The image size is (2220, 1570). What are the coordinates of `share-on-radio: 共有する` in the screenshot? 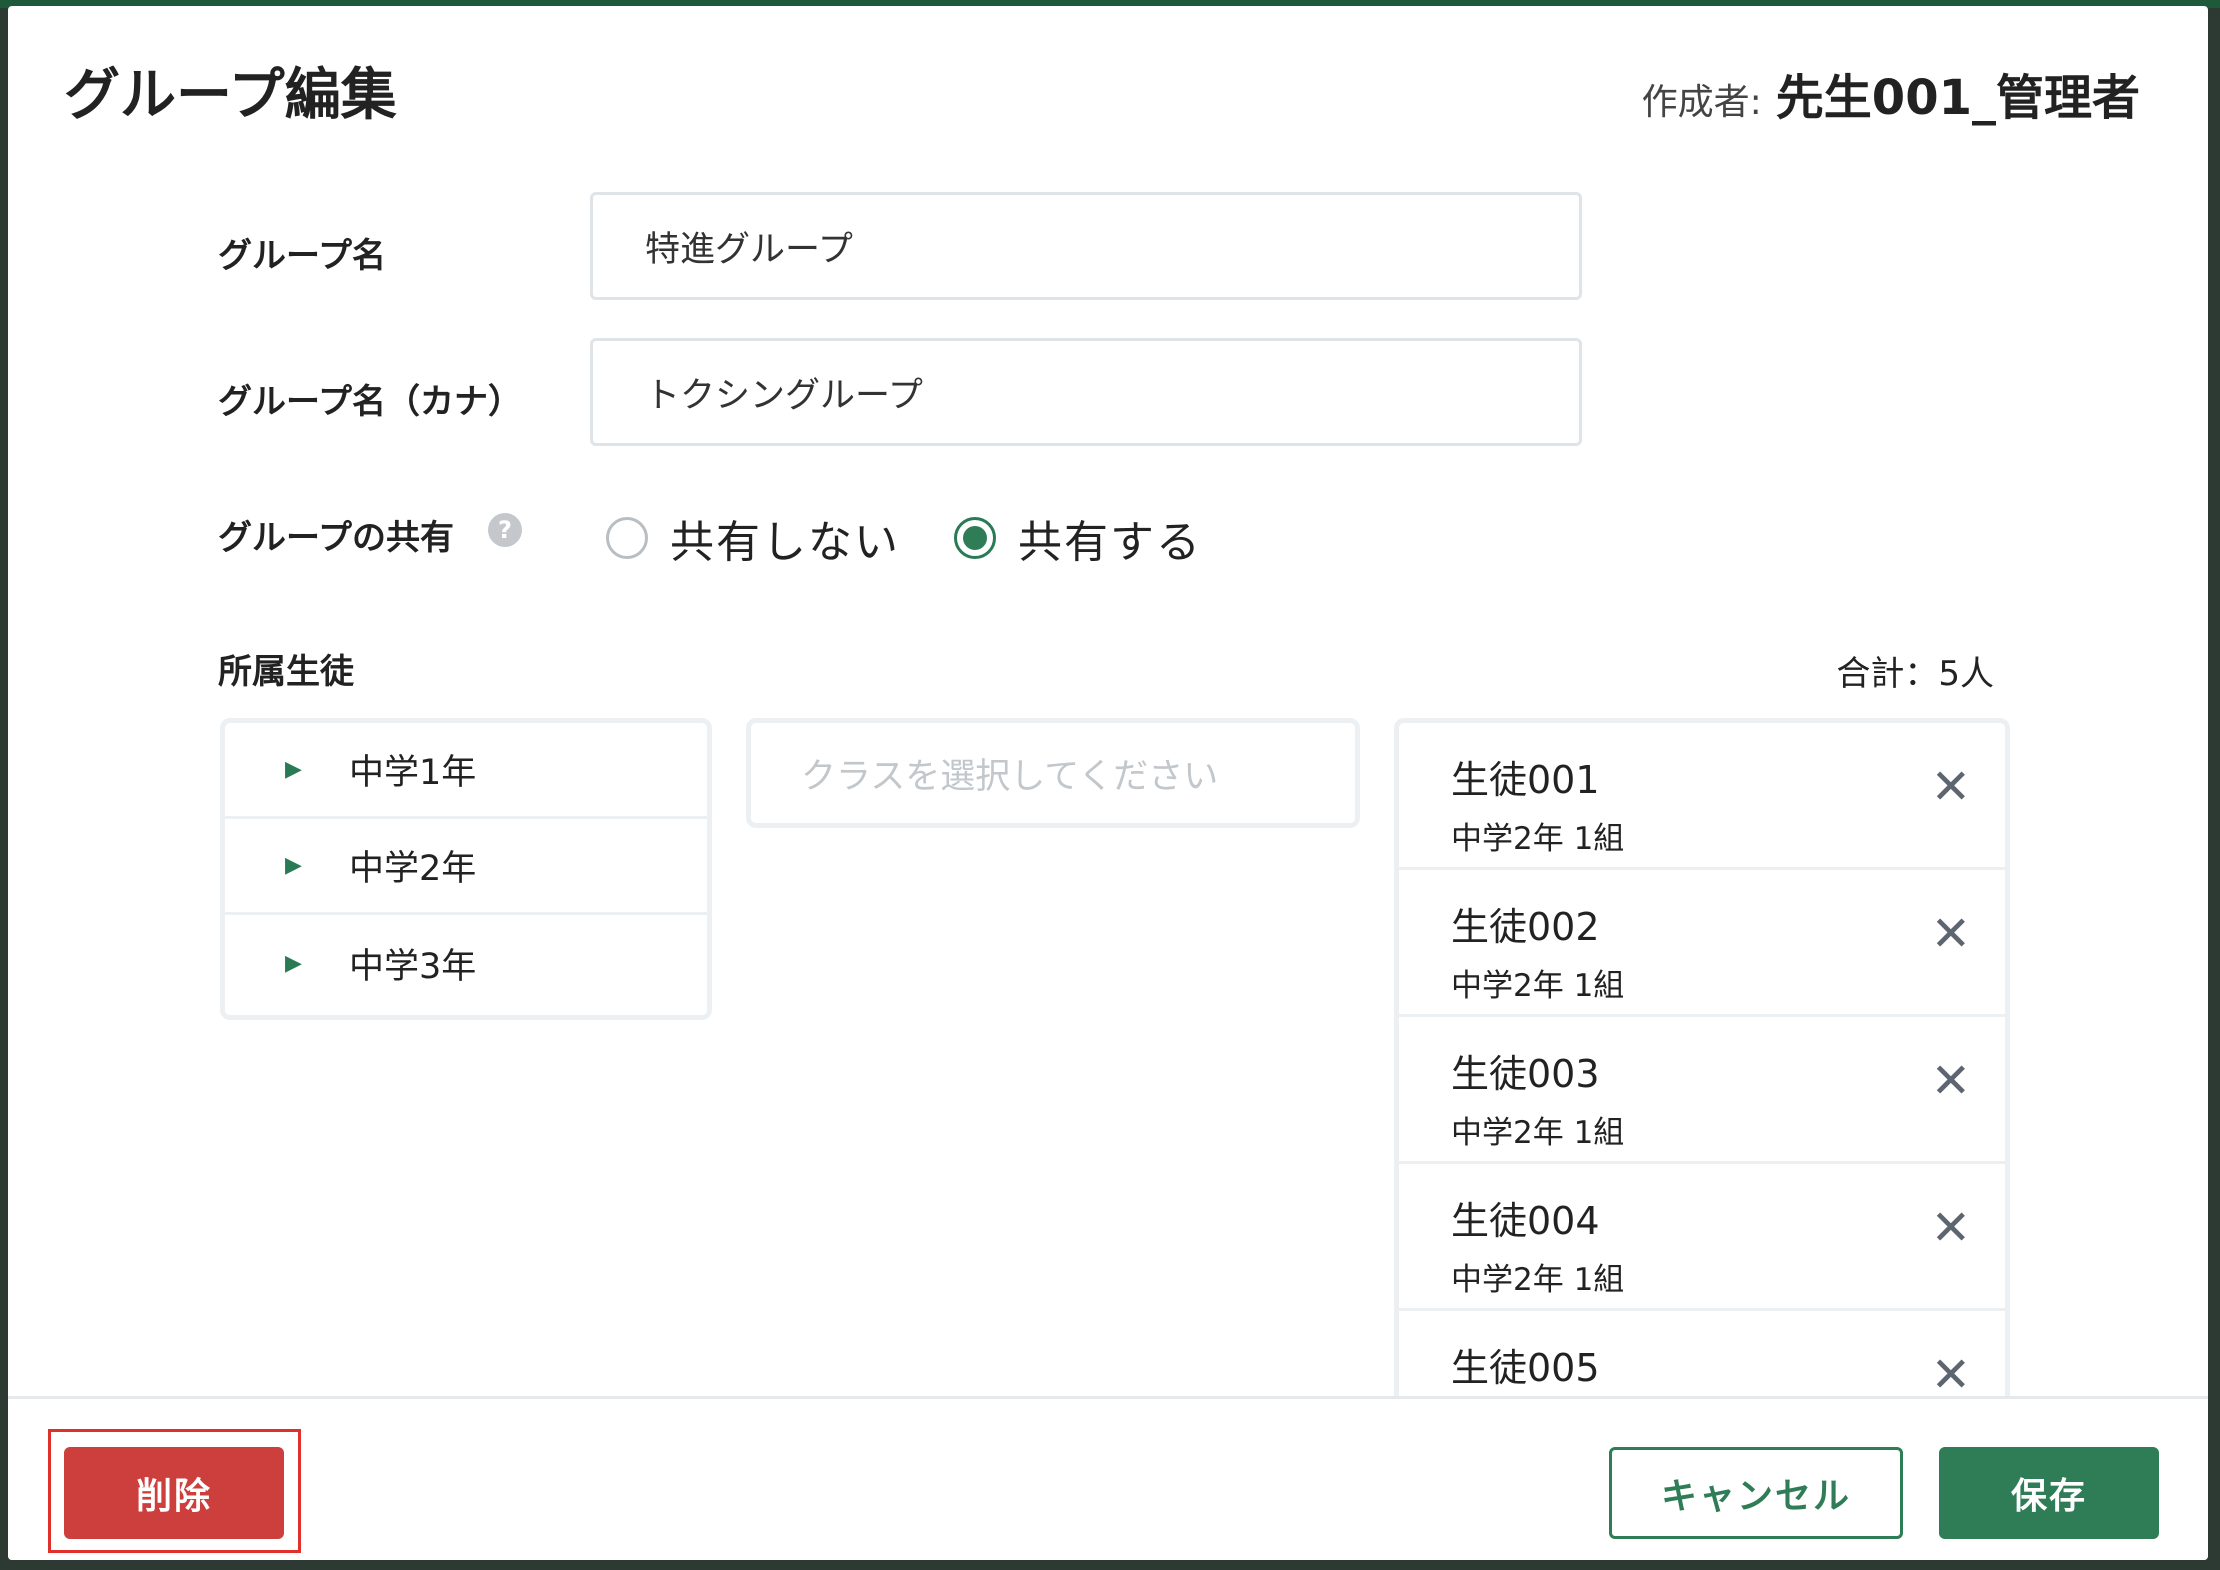 It's located at (1078, 538).